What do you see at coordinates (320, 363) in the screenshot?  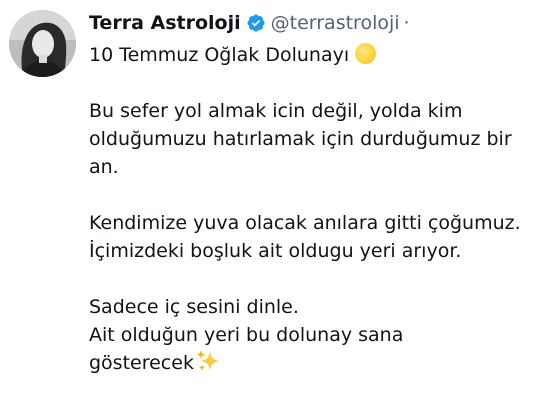 I see `paragraph3-last-line: gösterecek` at bounding box center [320, 363].